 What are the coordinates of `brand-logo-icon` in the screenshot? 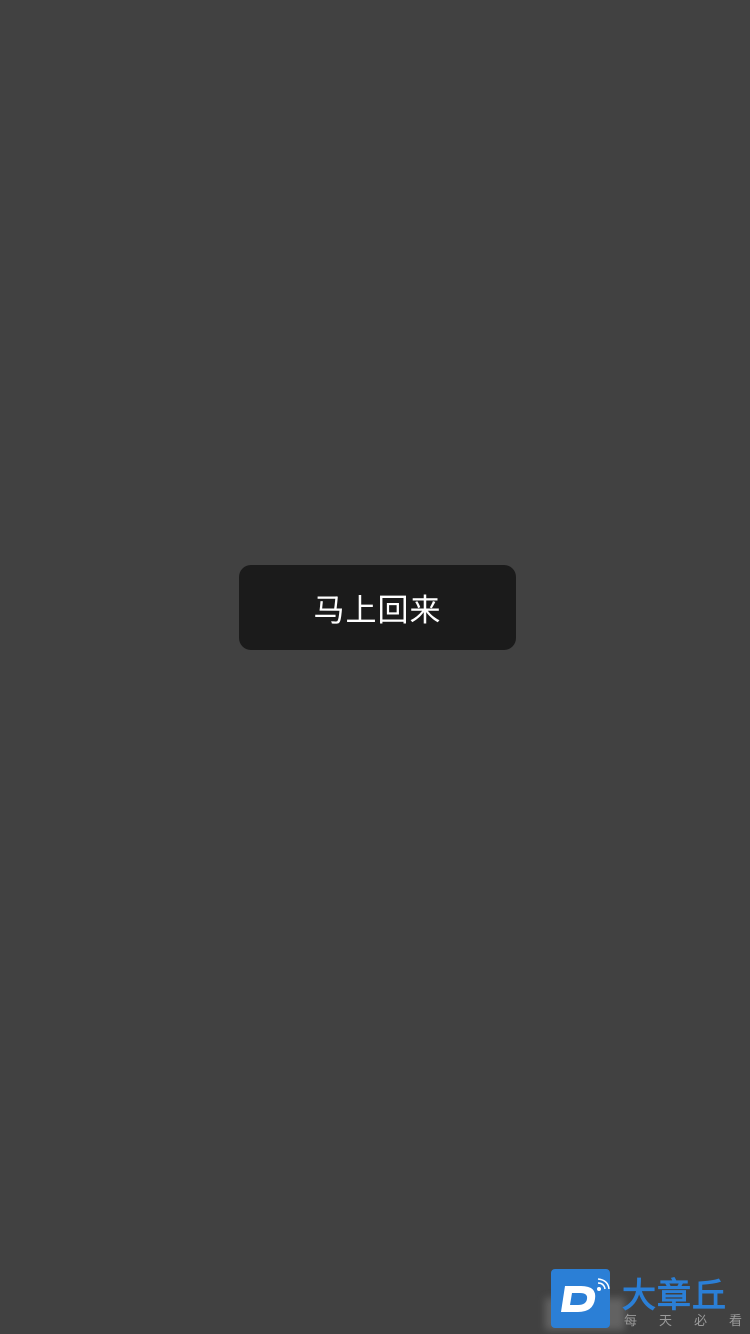 It's located at (580, 1298).